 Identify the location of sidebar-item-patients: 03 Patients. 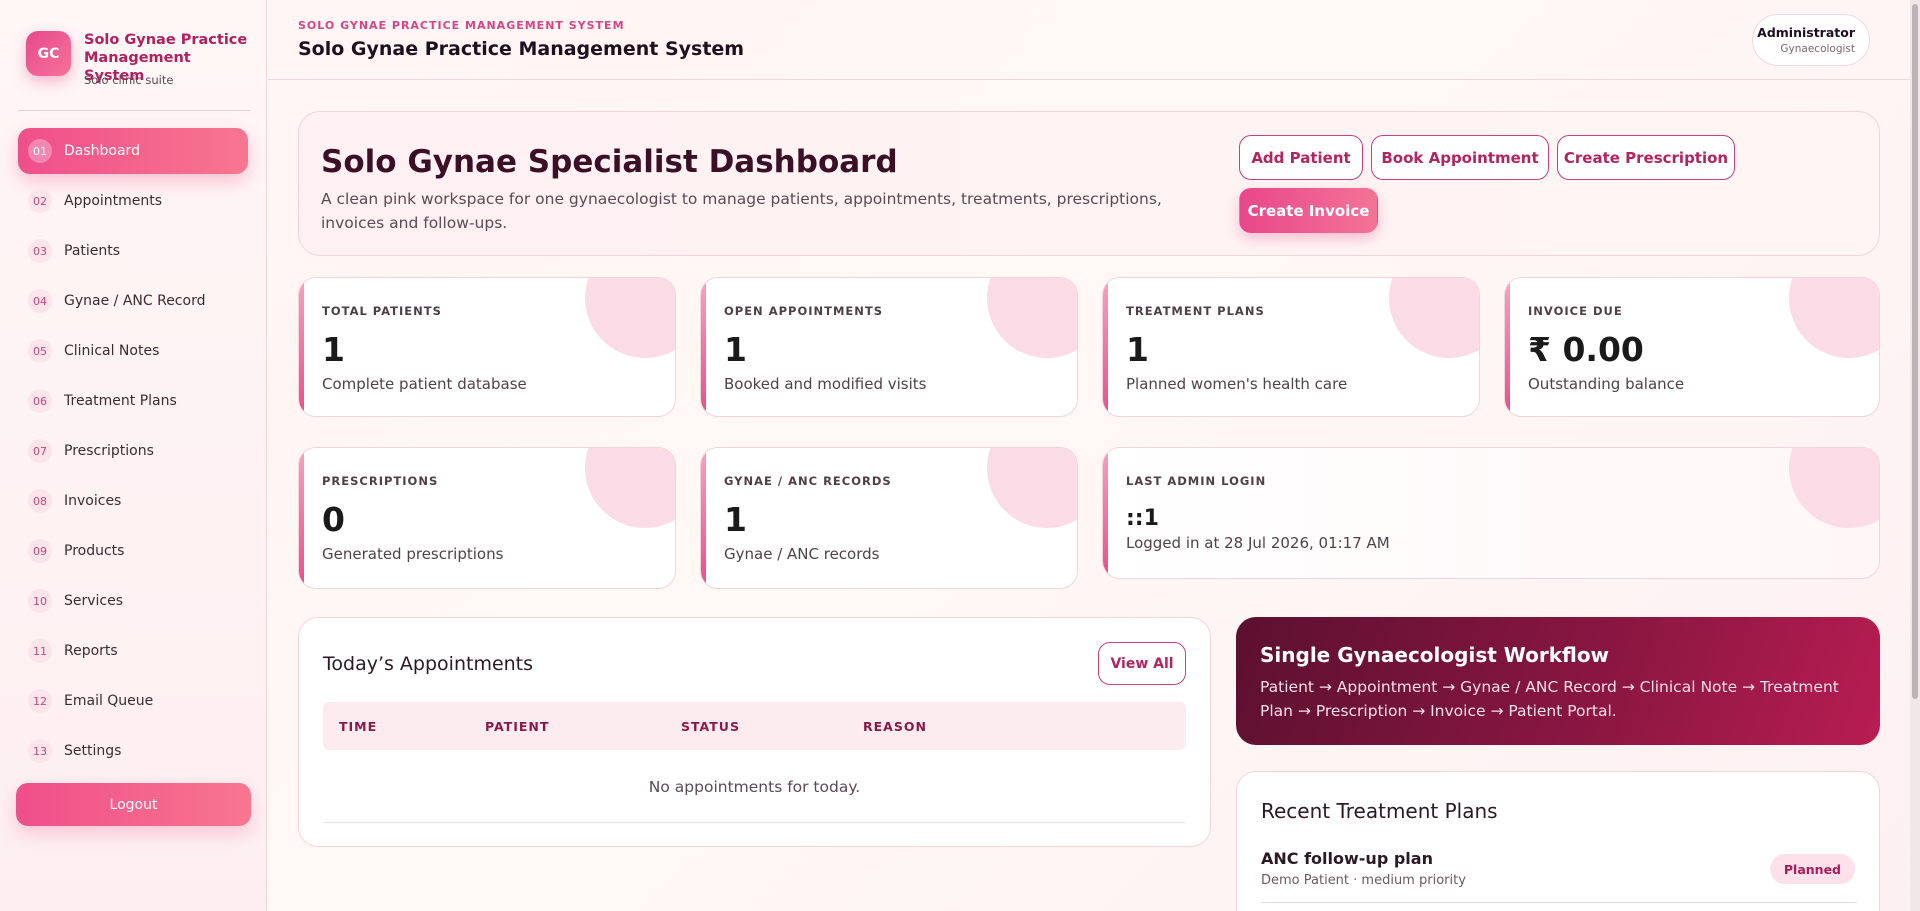
(133, 251).